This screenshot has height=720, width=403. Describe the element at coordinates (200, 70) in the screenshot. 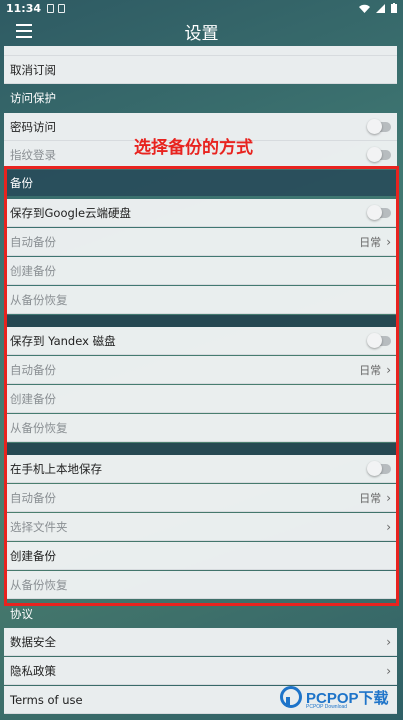

I see `cancel-subscription-item: 取消订阅` at that location.